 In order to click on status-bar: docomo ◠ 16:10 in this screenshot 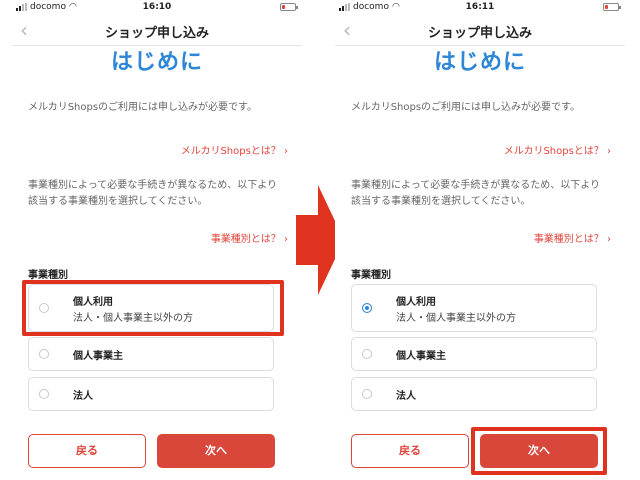, I will do `click(157, 7)`.